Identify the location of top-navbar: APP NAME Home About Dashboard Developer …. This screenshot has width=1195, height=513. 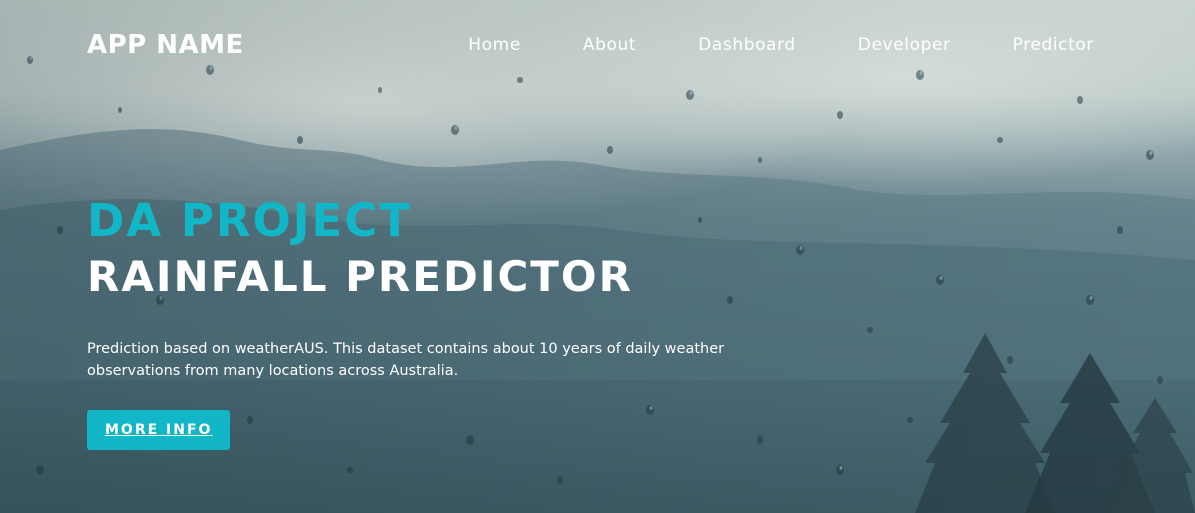
(590, 45).